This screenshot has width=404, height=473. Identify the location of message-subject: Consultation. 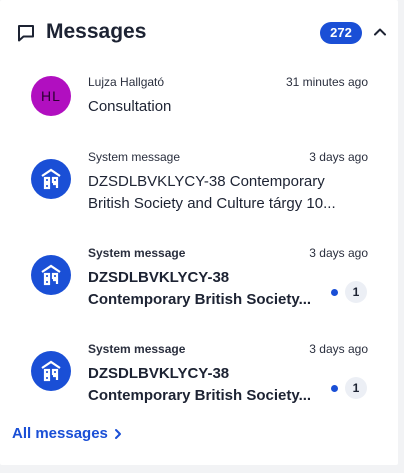
(228, 107).